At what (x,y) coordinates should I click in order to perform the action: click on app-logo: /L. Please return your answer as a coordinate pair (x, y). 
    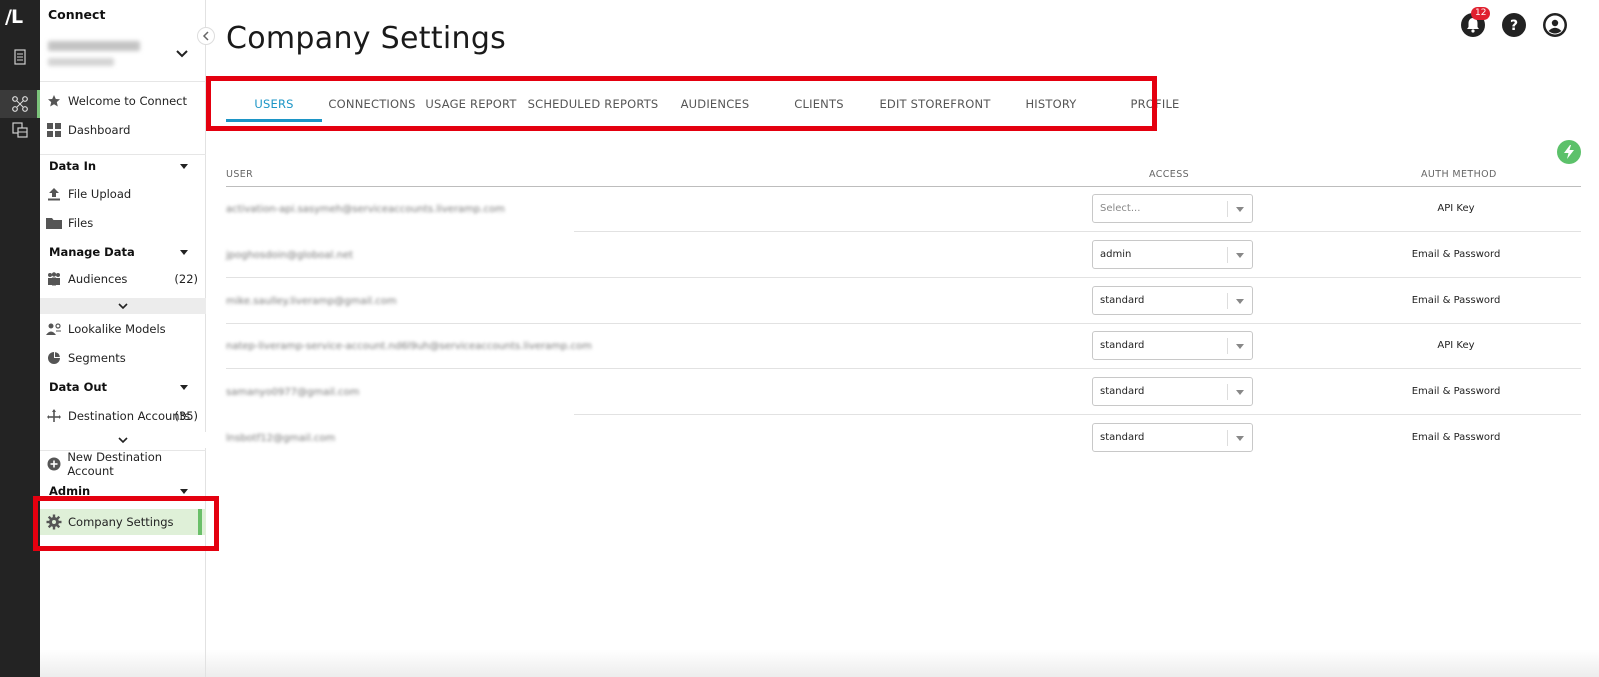
    Looking at the image, I should click on (14, 17).